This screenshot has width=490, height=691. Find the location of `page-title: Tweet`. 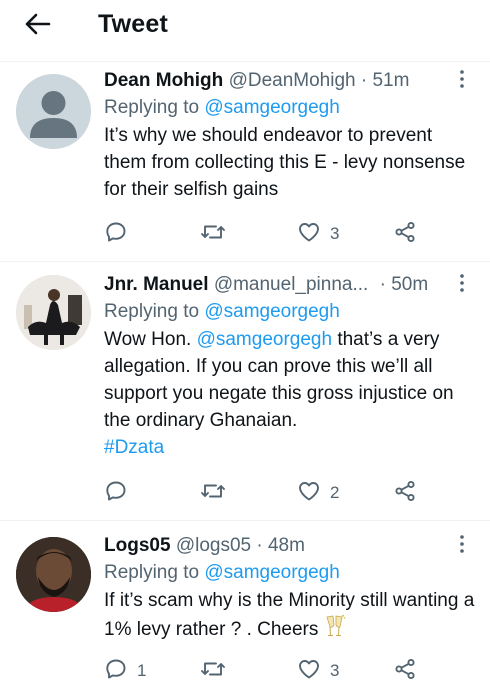

page-title: Tweet is located at coordinates (133, 24).